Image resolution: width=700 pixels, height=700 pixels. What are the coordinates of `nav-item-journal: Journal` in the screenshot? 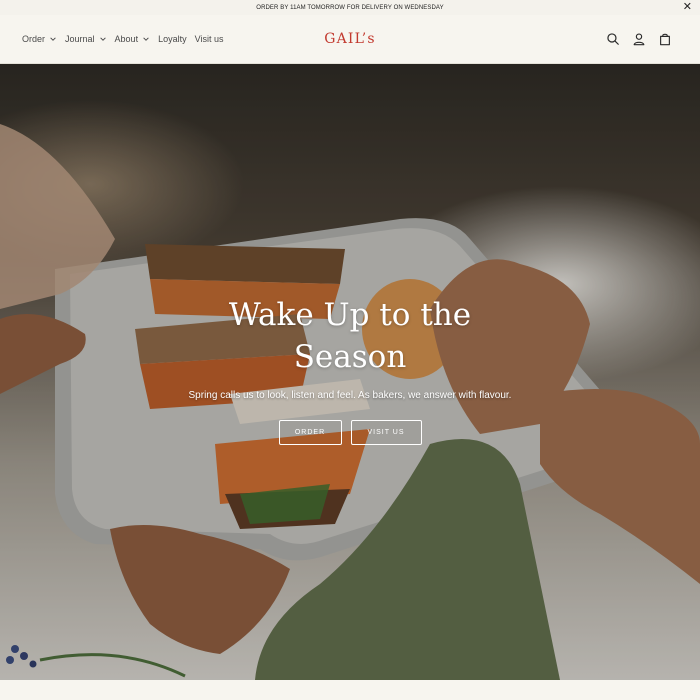 It's located at (86, 39).